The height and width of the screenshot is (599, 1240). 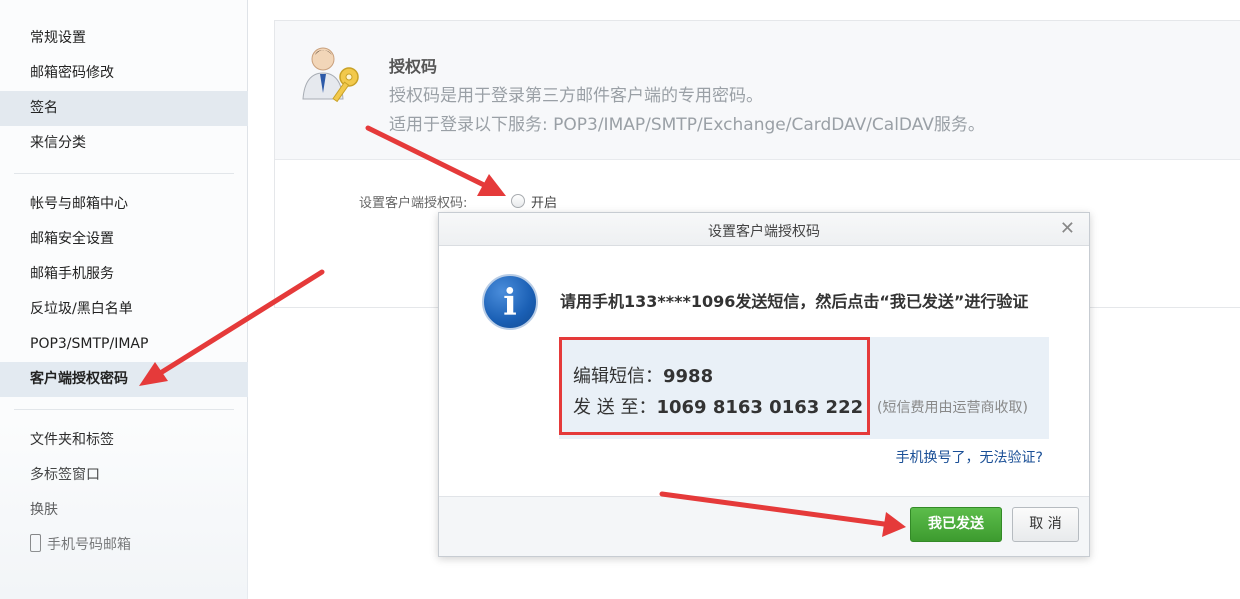 What do you see at coordinates (518, 201) in the screenshot?
I see `enable-radio` at bounding box center [518, 201].